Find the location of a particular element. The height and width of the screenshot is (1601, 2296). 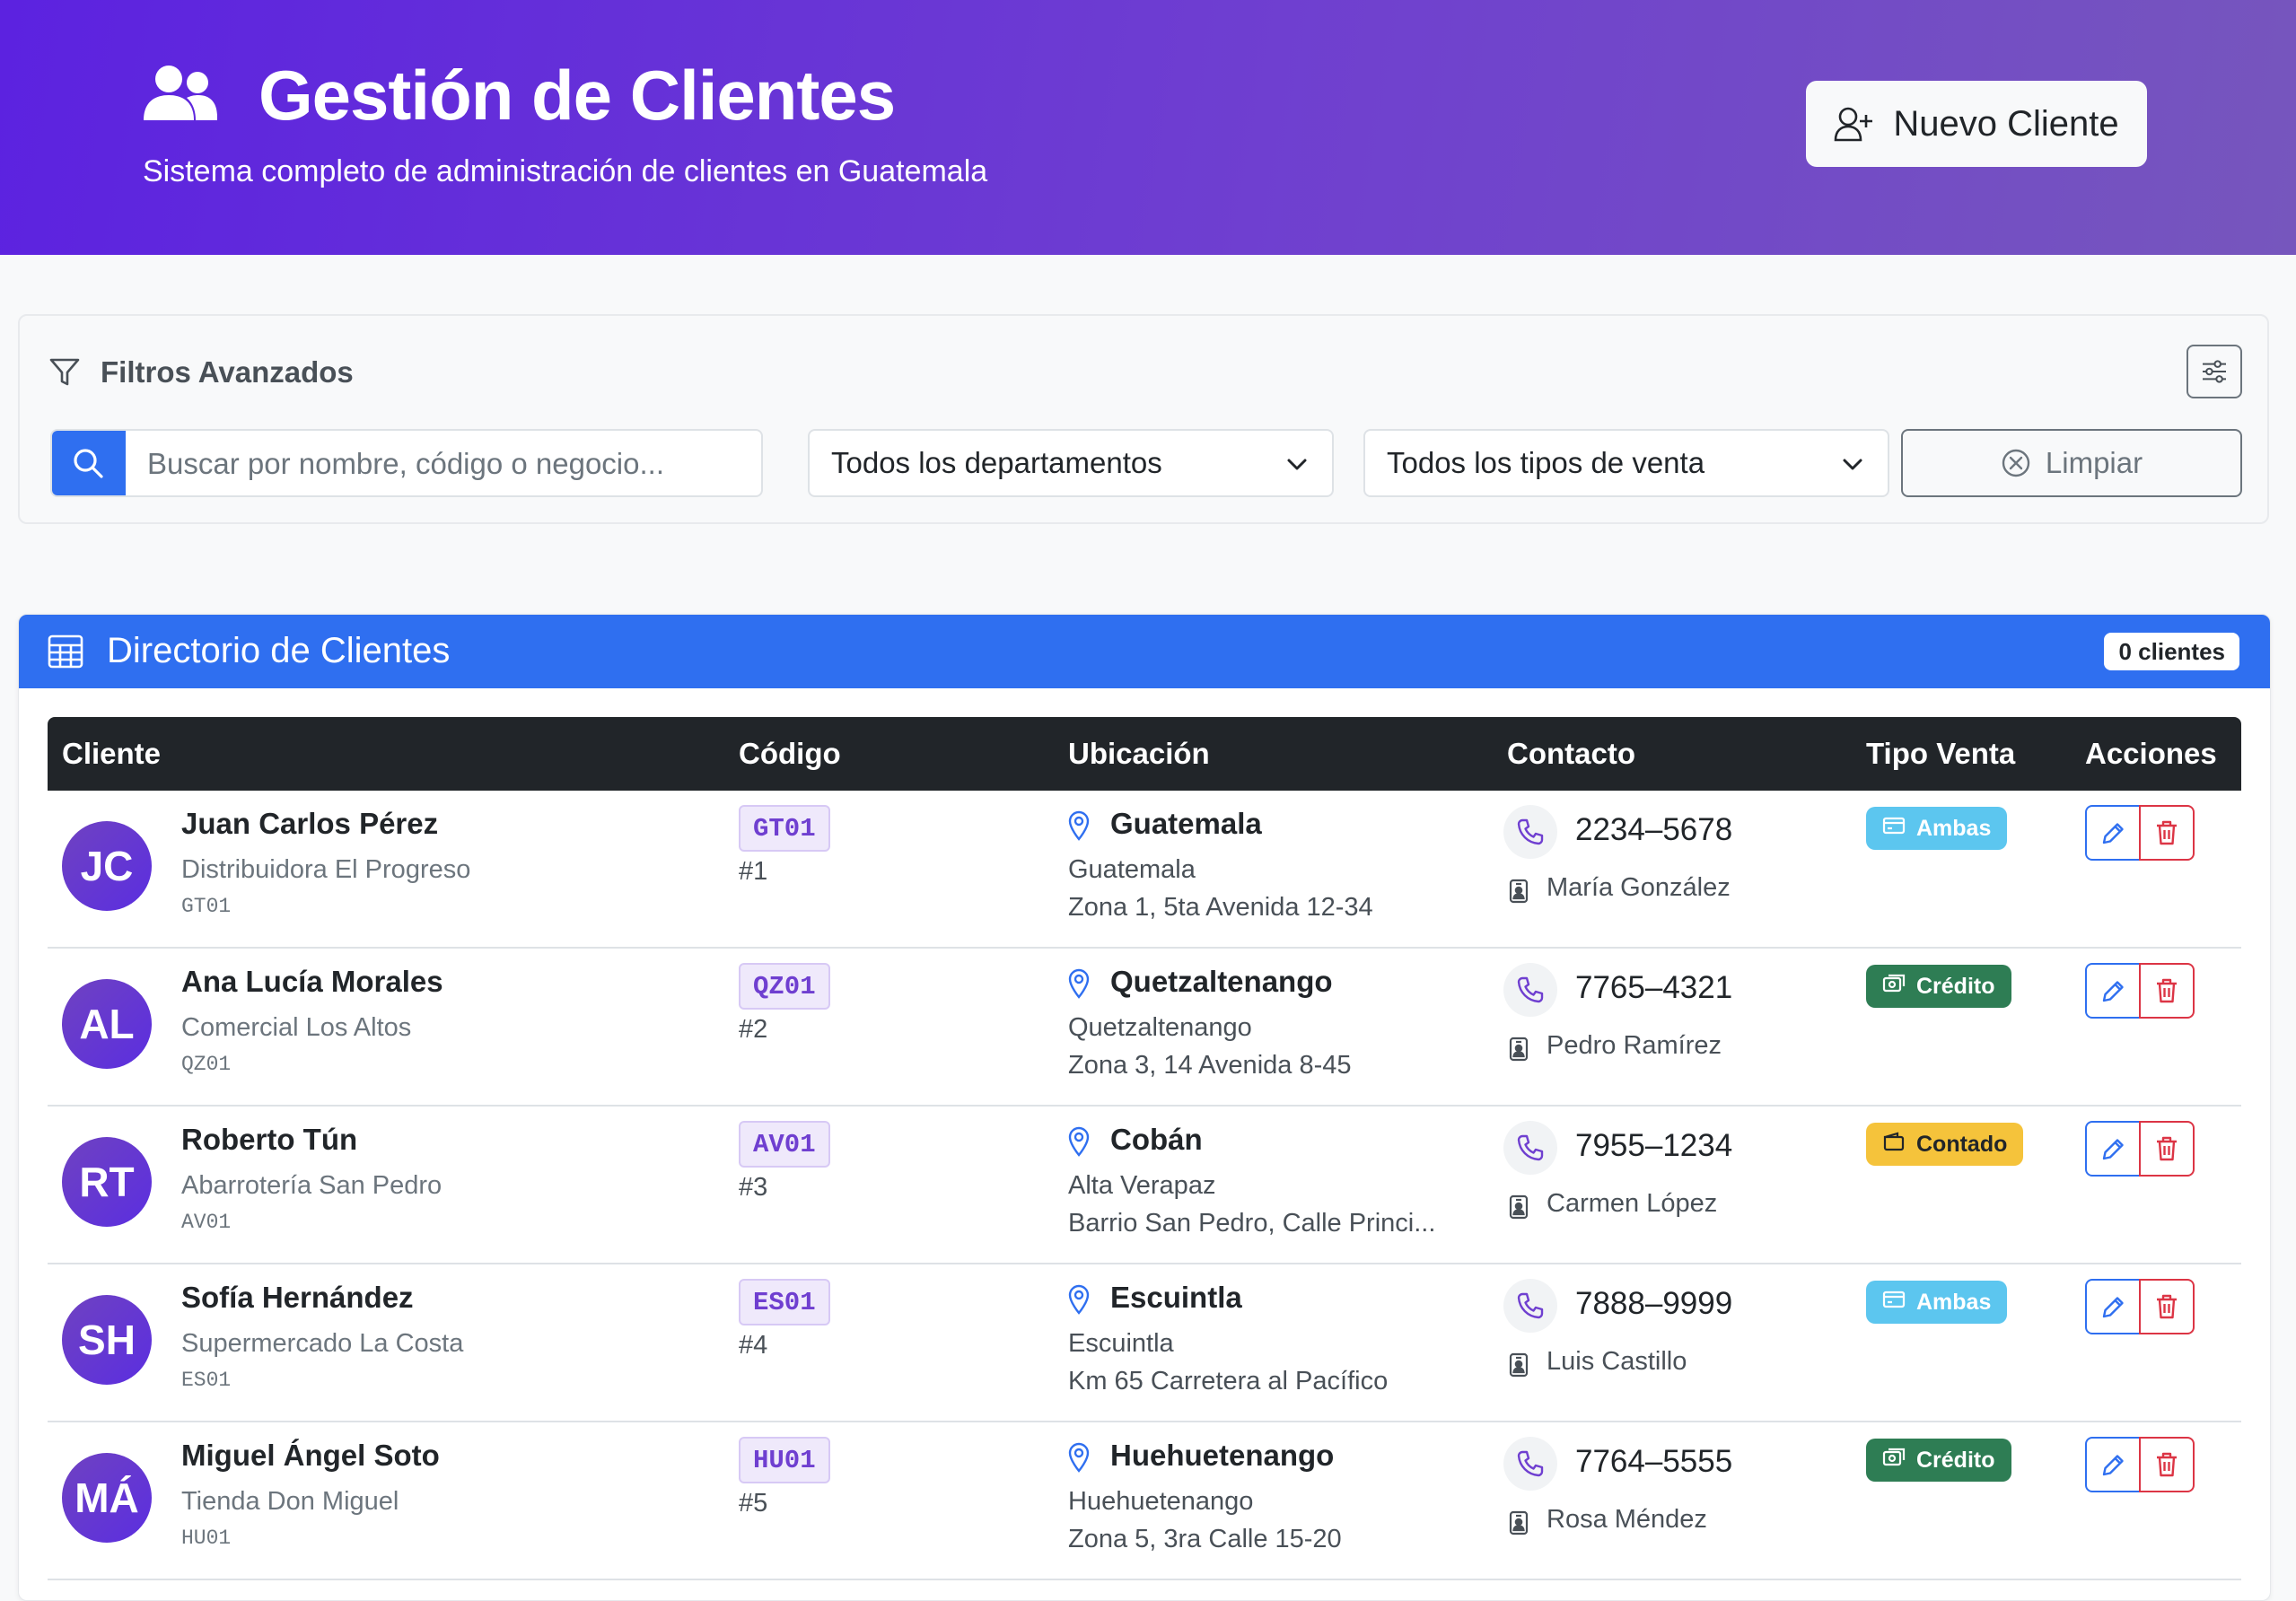

column-header-tipo-venta: Tipo Venta is located at coordinates (1940, 754).